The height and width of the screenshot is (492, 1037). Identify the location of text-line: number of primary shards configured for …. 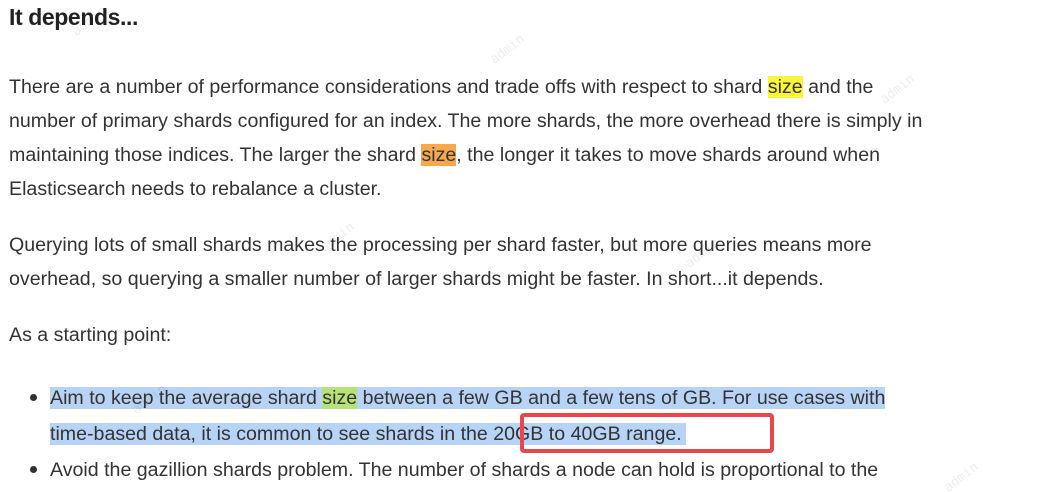
(466, 121).